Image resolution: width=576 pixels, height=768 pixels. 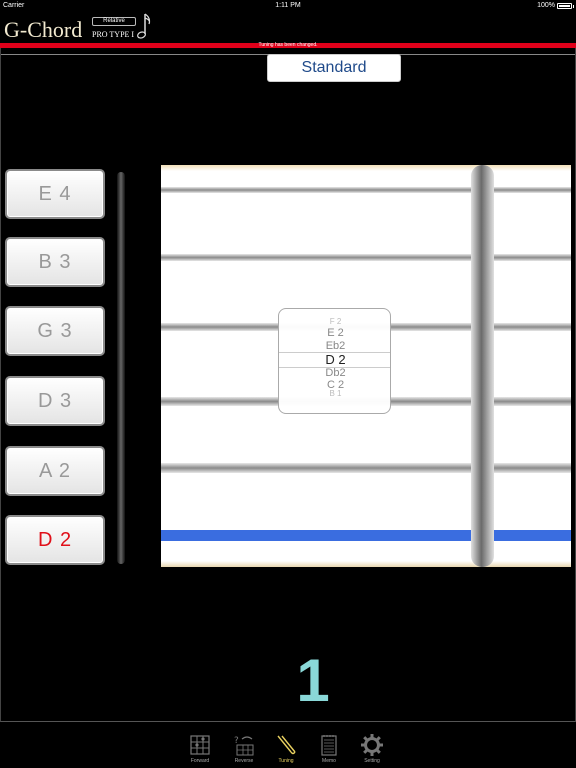 What do you see at coordinates (286, 761) in the screenshot?
I see `tab-tuning-label: Tuning` at bounding box center [286, 761].